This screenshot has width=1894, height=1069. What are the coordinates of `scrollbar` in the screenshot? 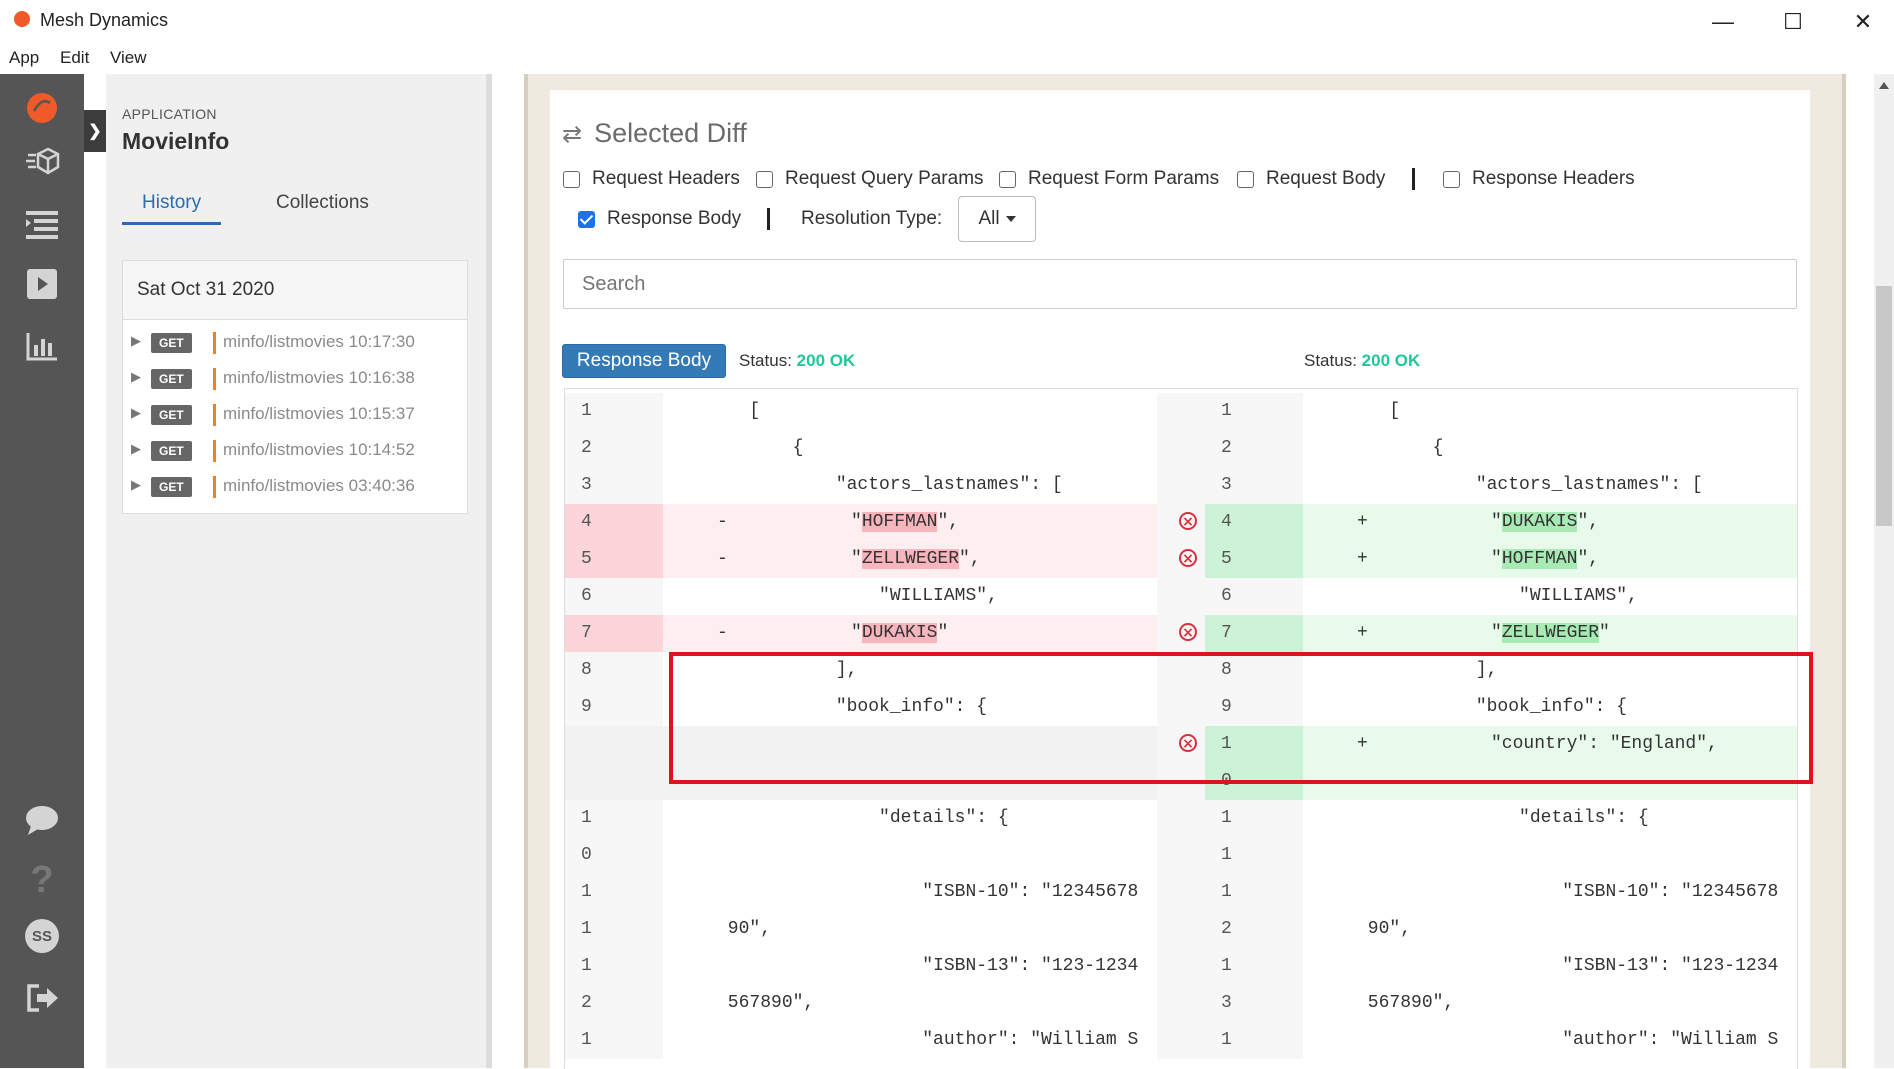 It's located at (1884, 571).